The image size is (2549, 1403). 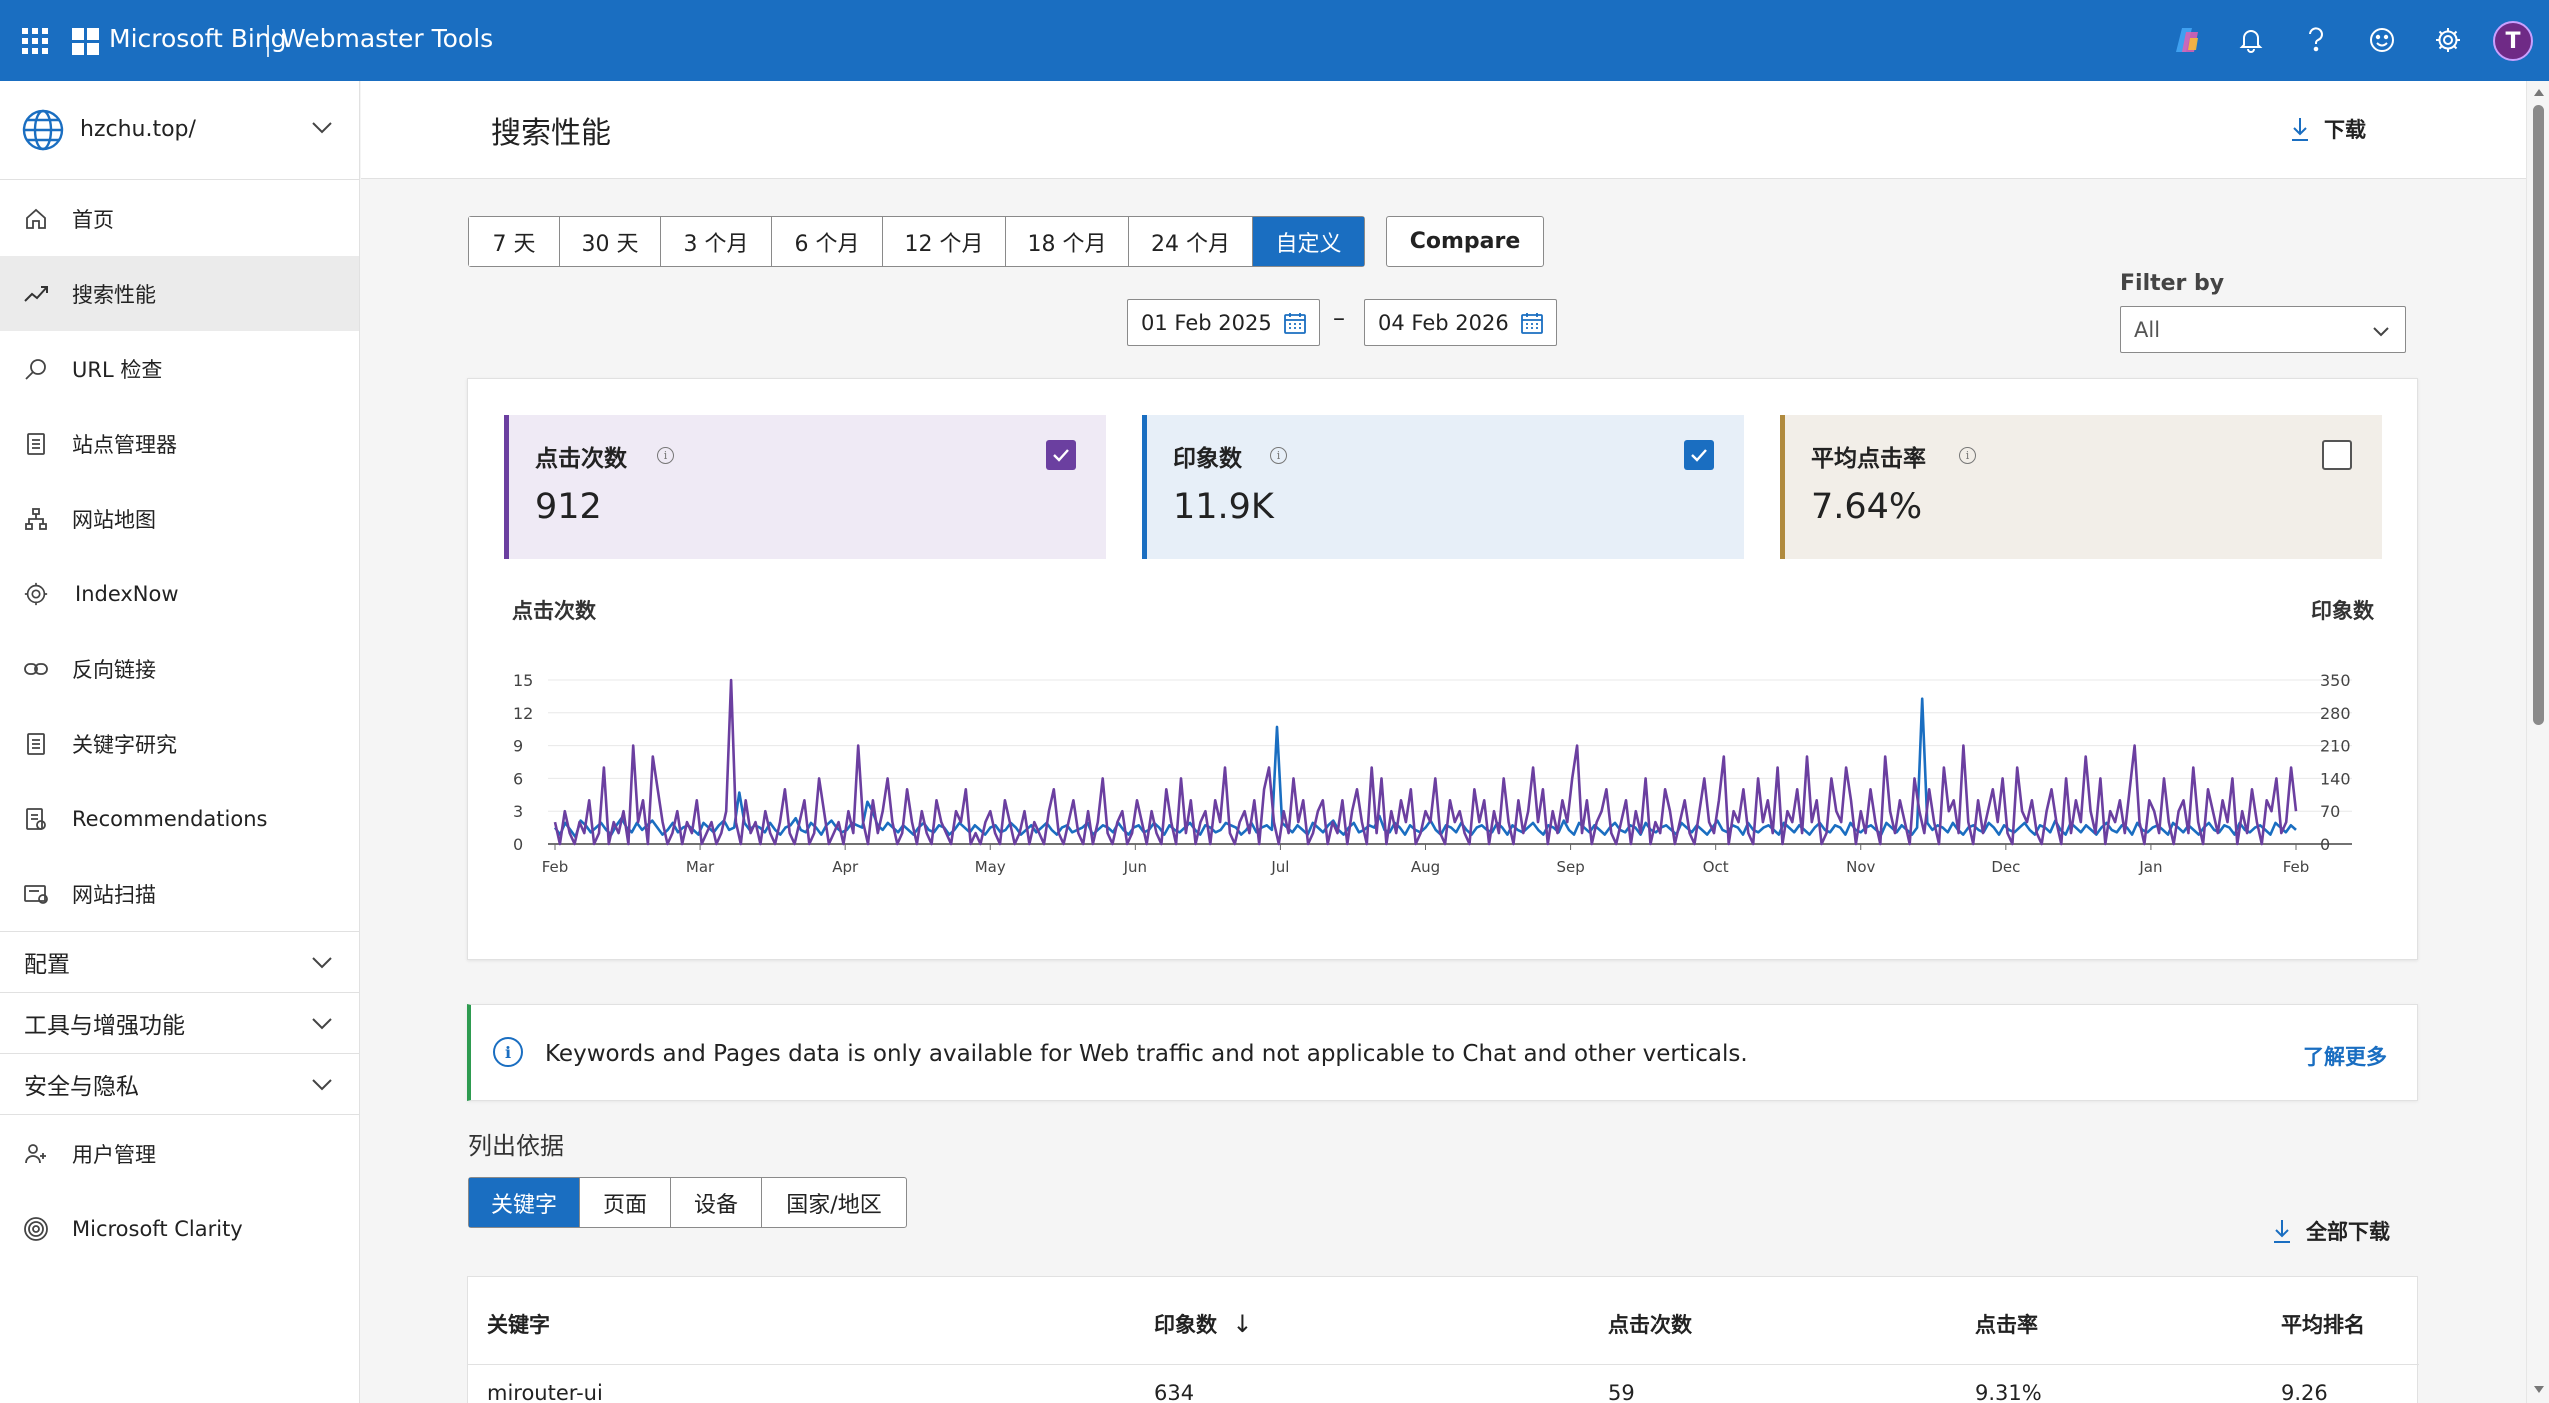 What do you see at coordinates (127, 593) in the screenshot?
I see `sidebar-item-label: IndexNow` at bounding box center [127, 593].